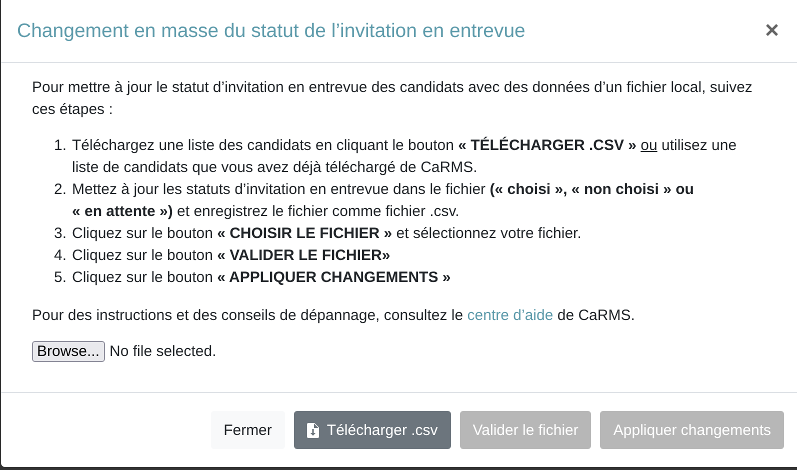  What do you see at coordinates (405, 157) in the screenshot?
I see `step-text: Téléchargez une liste des candidats en cliquant le bouton « TÉLÉCHARGER .CSV » ou utilisez une liste de candidats que vous avez déjà téléchargé de CaRMS.` at bounding box center [405, 157].